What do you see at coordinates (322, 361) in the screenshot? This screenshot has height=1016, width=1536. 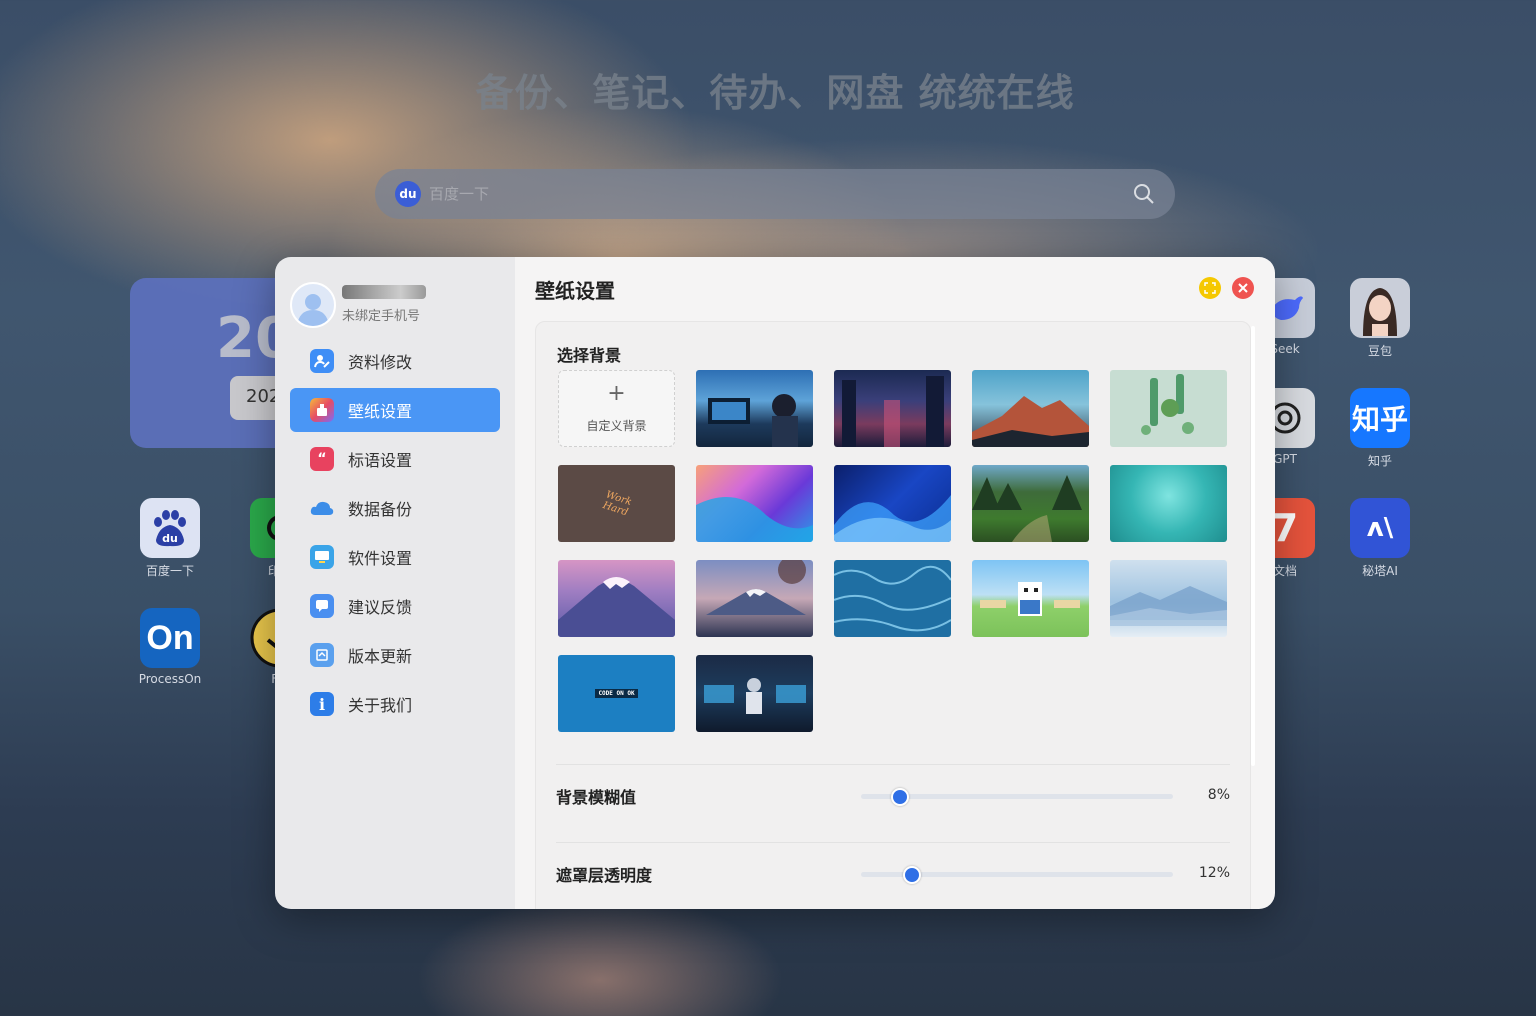 I see `profile-edit-icon` at bounding box center [322, 361].